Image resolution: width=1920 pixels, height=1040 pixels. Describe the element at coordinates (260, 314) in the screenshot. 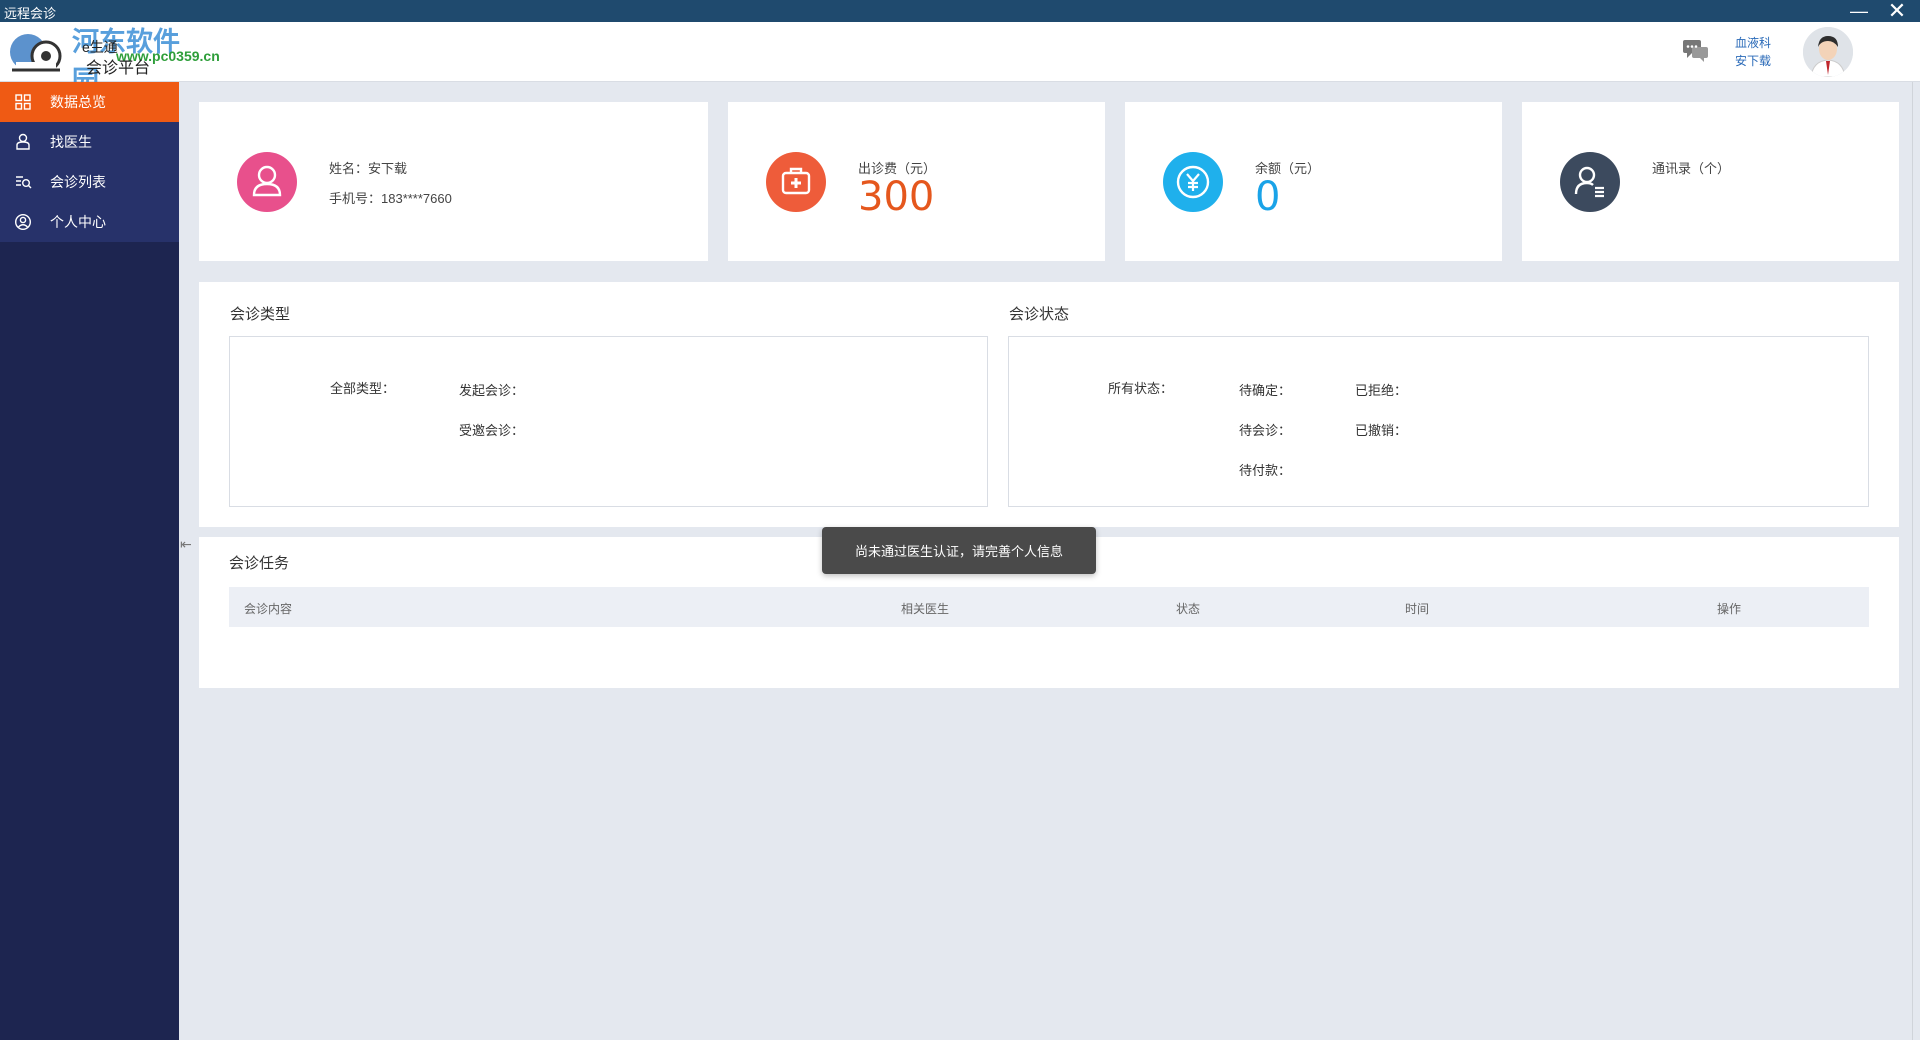

I see `consult-type-title: 会诊类型` at that location.